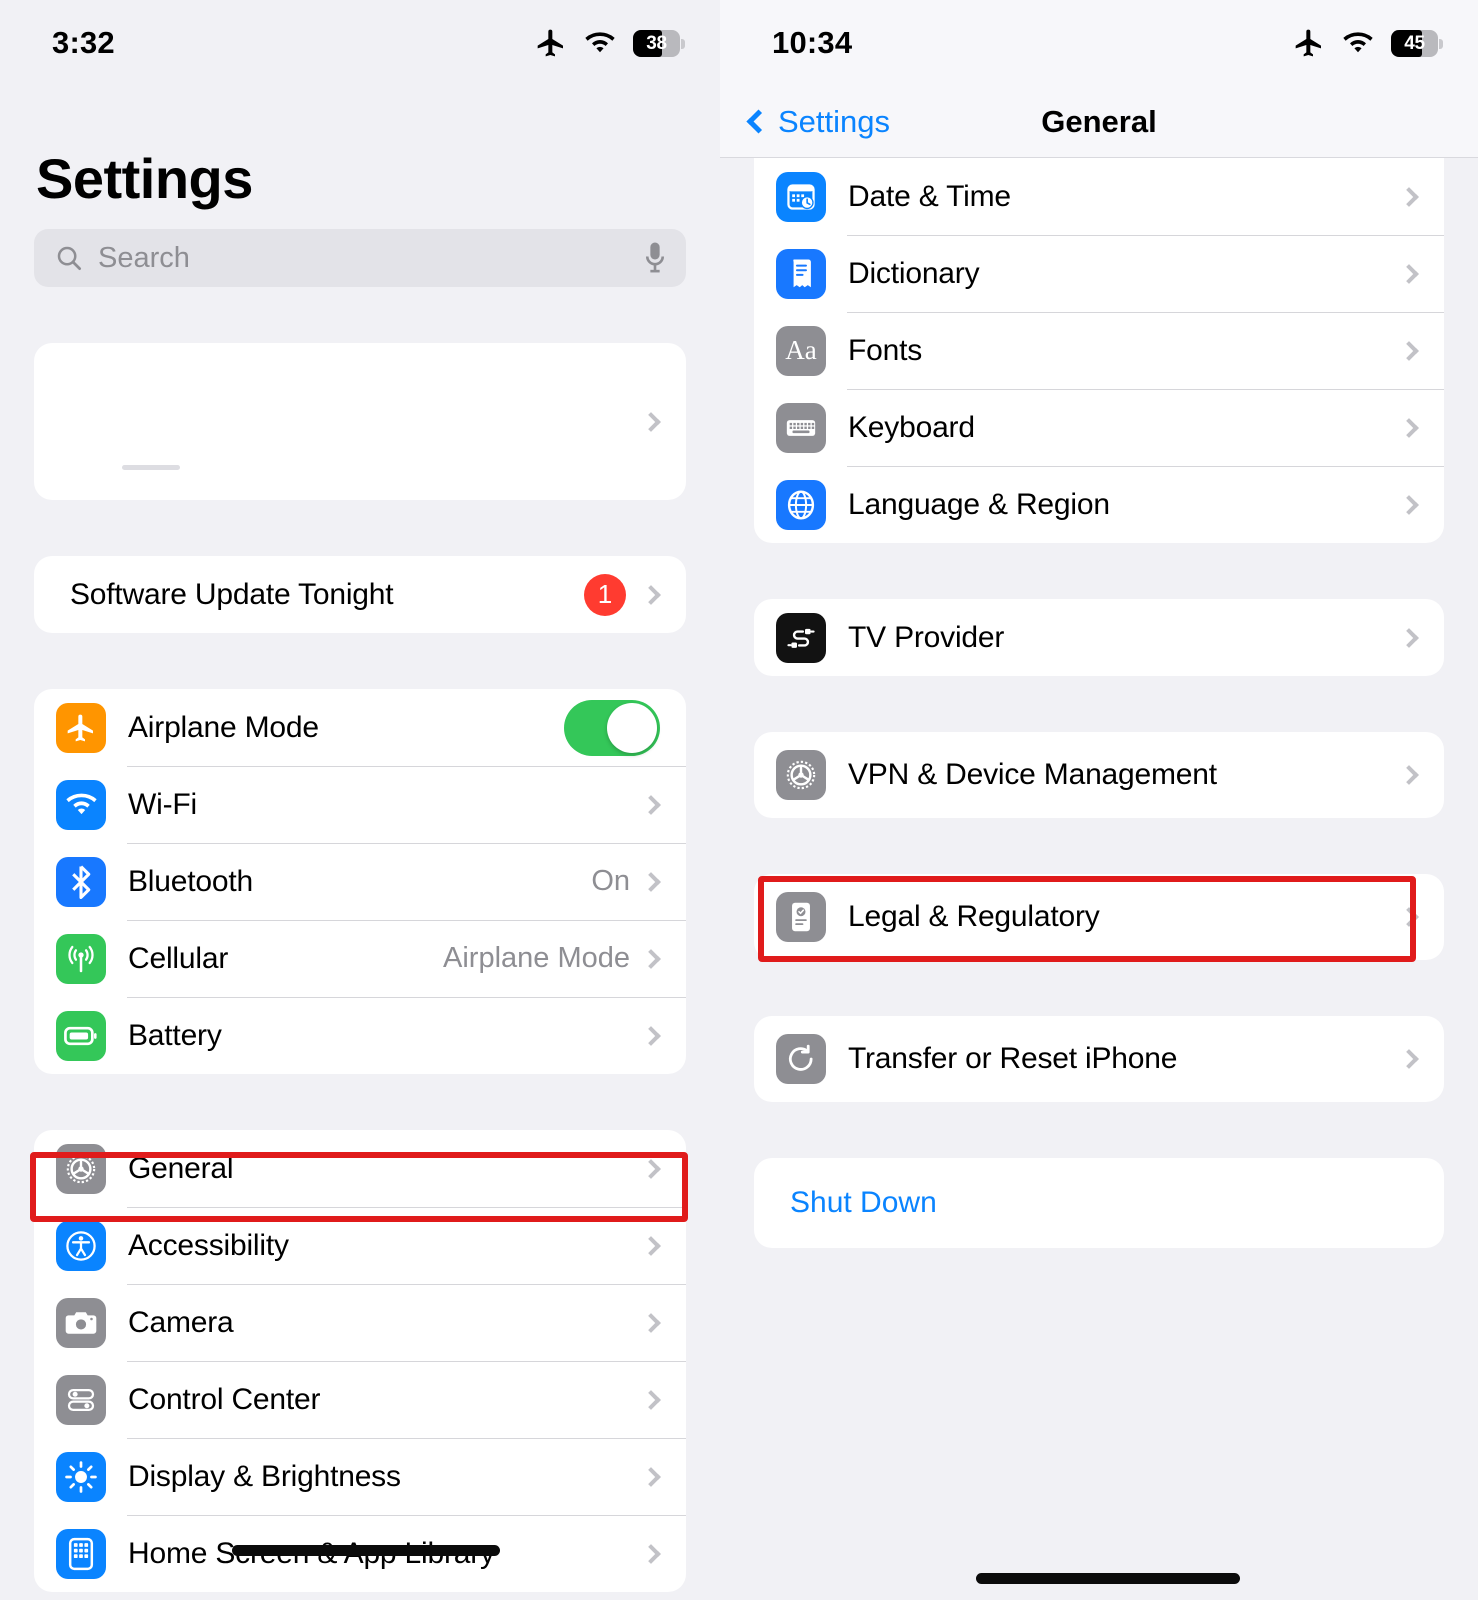  Describe the element at coordinates (1099, 350) in the screenshot. I see `row-fonts: Aa Fonts` at that location.